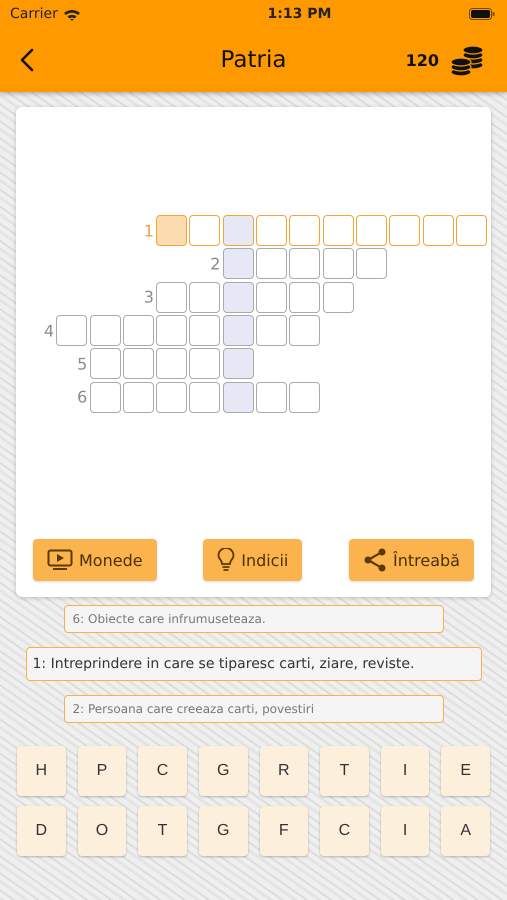  I want to click on letter-key: A, so click(465, 831).